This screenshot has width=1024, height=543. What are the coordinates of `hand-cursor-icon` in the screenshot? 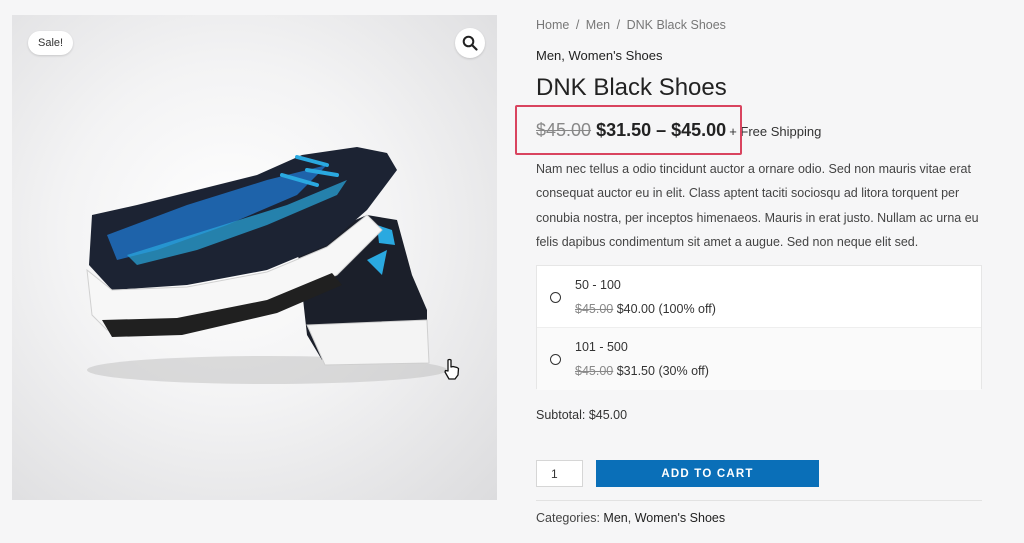 It's located at (452, 369).